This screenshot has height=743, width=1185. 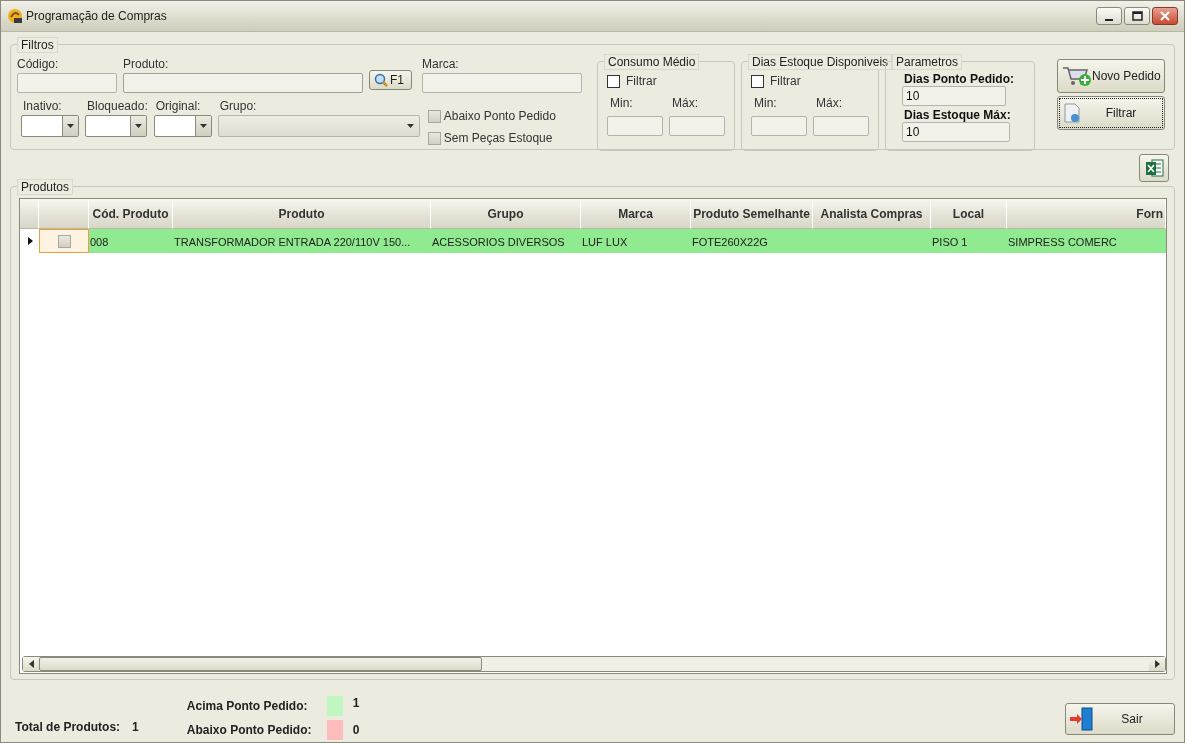 I want to click on column-header: Cód. Produto, so click(x=131, y=214).